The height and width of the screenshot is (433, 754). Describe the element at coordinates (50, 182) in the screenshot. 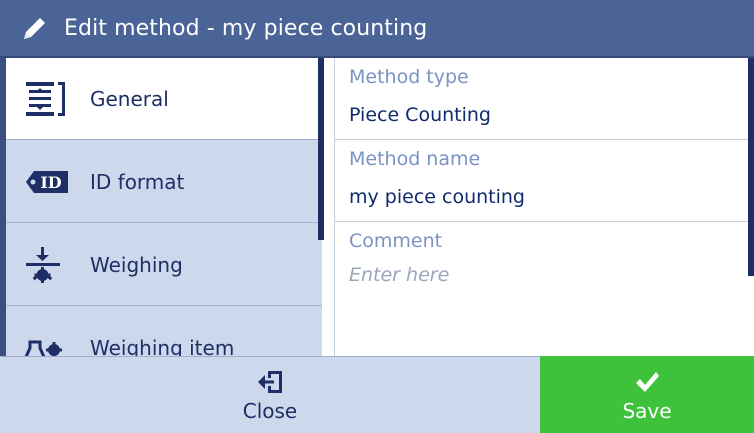

I see `svg-text: ID` at that location.